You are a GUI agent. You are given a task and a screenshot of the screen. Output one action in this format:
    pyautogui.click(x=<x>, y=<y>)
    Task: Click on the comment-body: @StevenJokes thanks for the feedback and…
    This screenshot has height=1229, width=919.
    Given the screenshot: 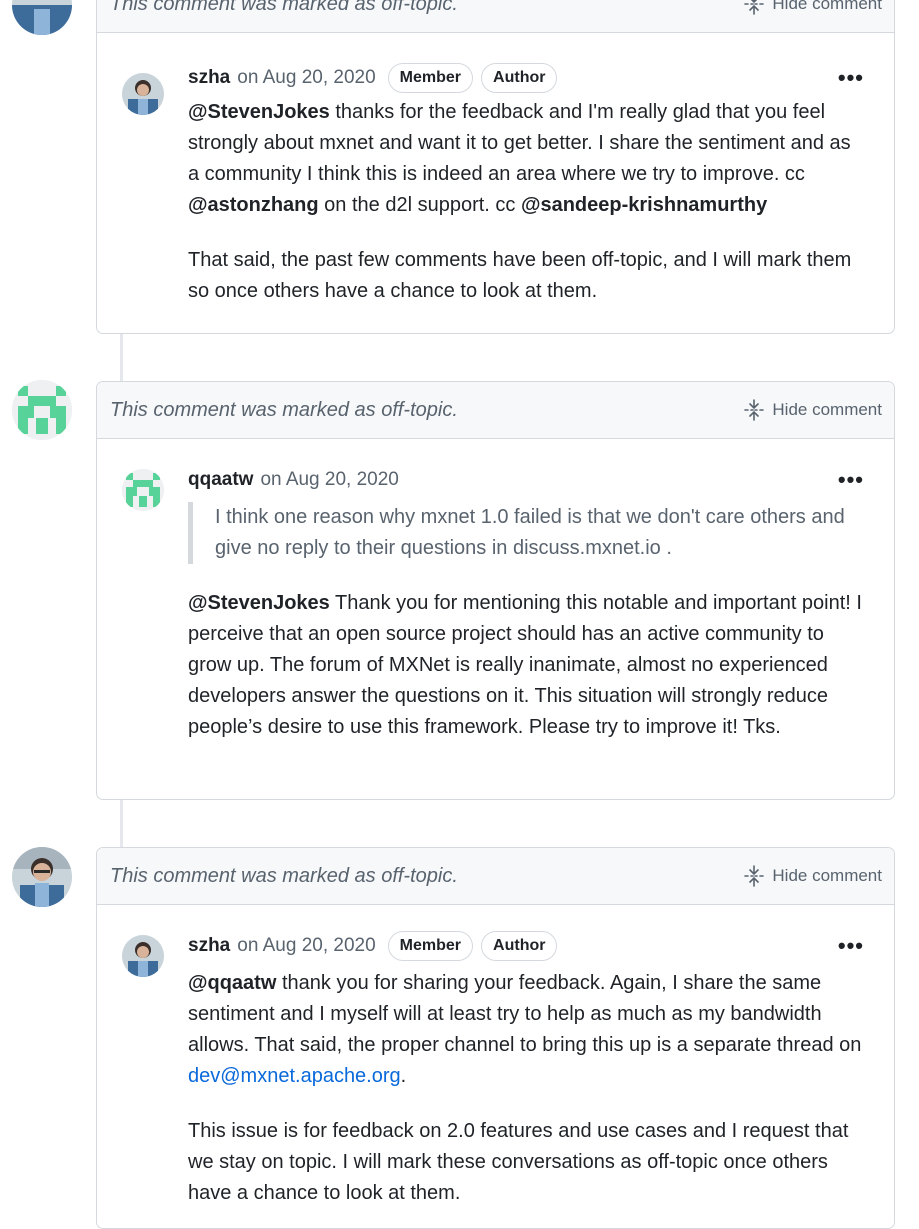 What is the action you would take?
    pyautogui.click(x=527, y=202)
    